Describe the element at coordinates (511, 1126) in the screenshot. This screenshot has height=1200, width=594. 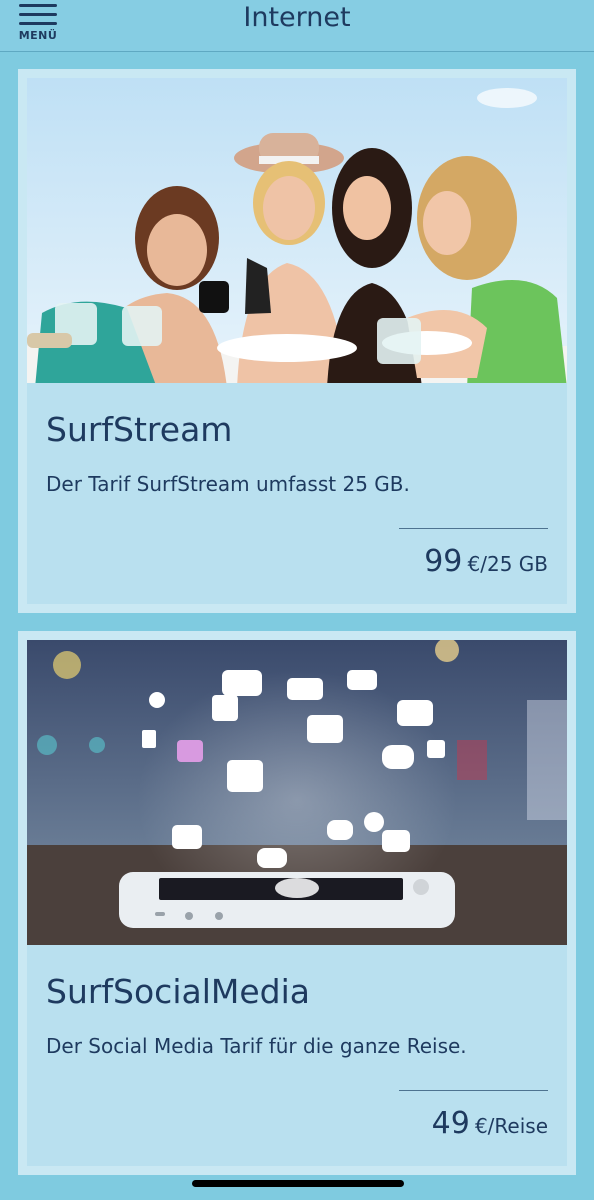
I see `price-unit: €/Reise` at that location.